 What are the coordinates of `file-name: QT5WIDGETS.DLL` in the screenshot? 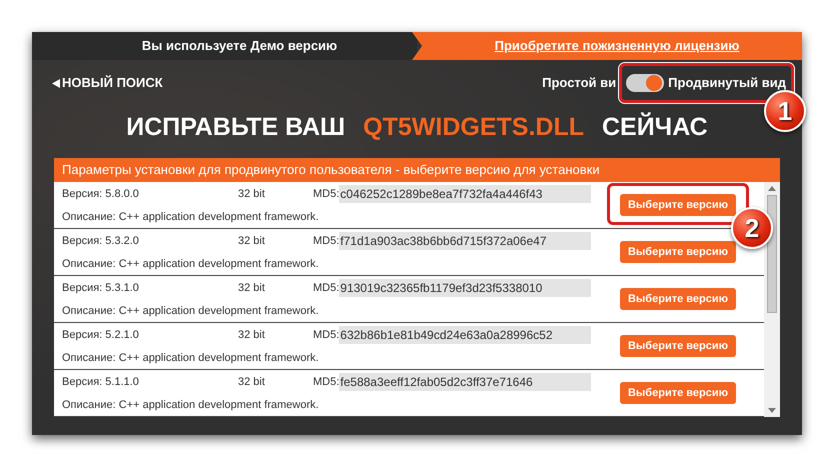 It's located at (473, 128).